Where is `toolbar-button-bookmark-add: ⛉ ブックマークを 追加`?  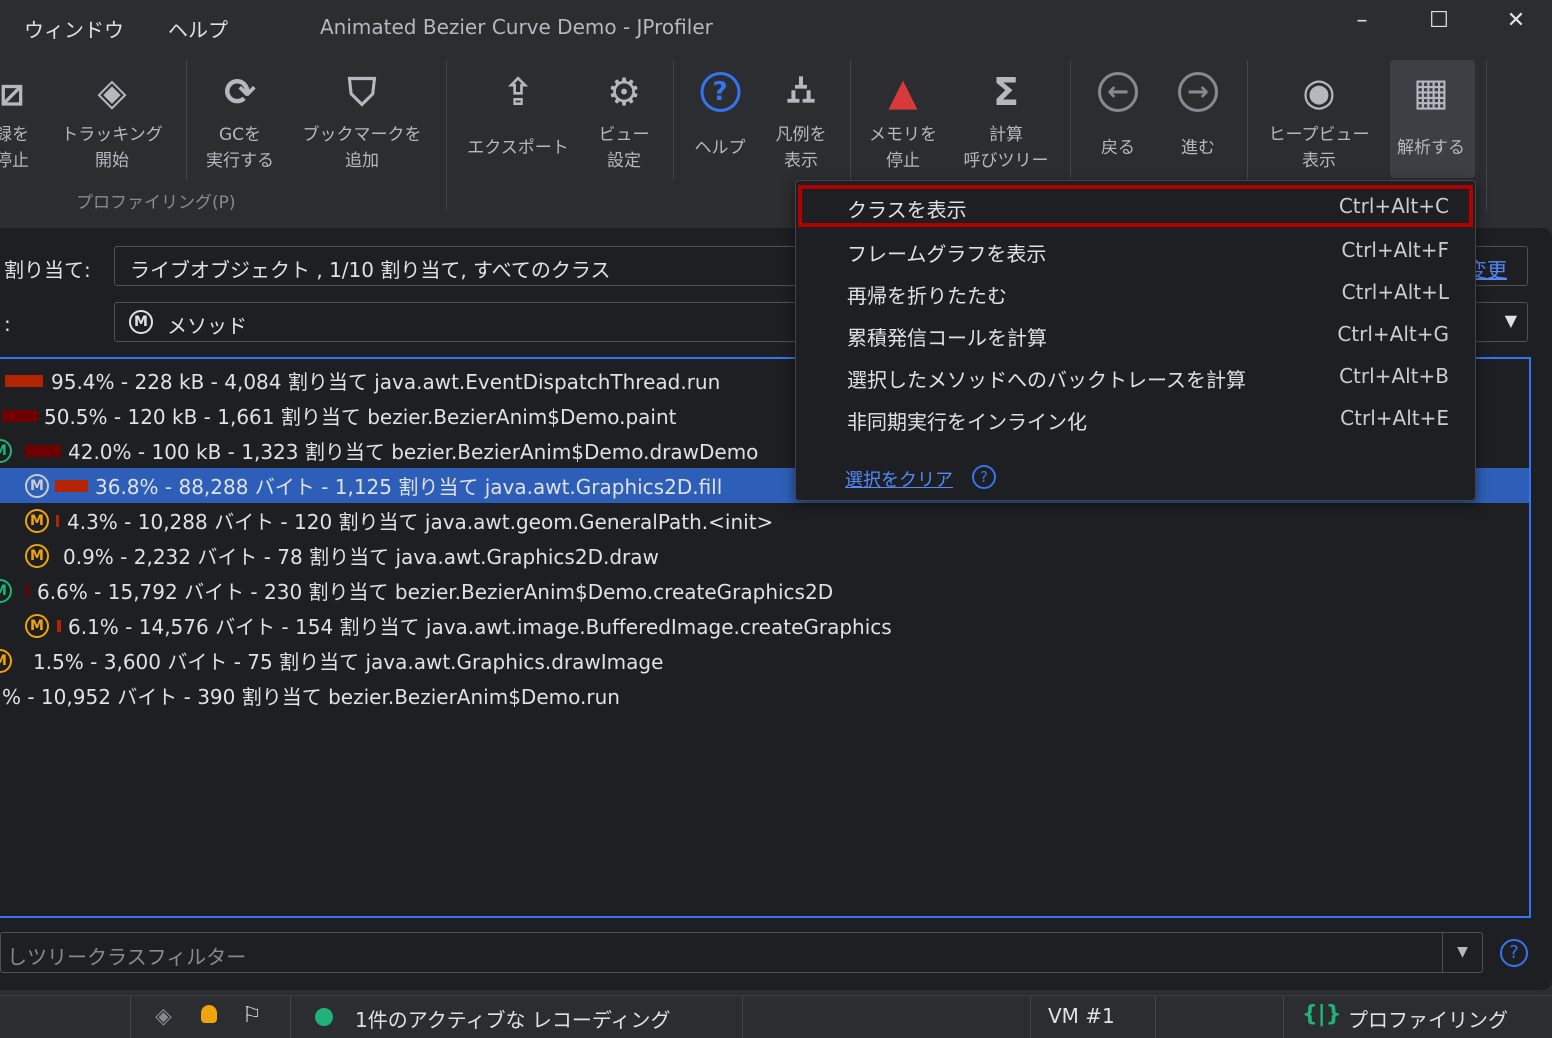
toolbar-button-bookmark-add: ⛉ ブックマークを 追加 is located at coordinates (362, 120).